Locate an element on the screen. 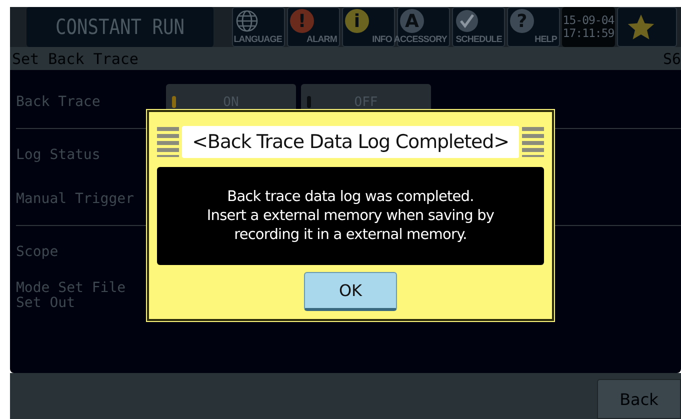 Image resolution: width=681 pixels, height=419 pixels. header-button: LANGUAGE is located at coordinates (258, 27).